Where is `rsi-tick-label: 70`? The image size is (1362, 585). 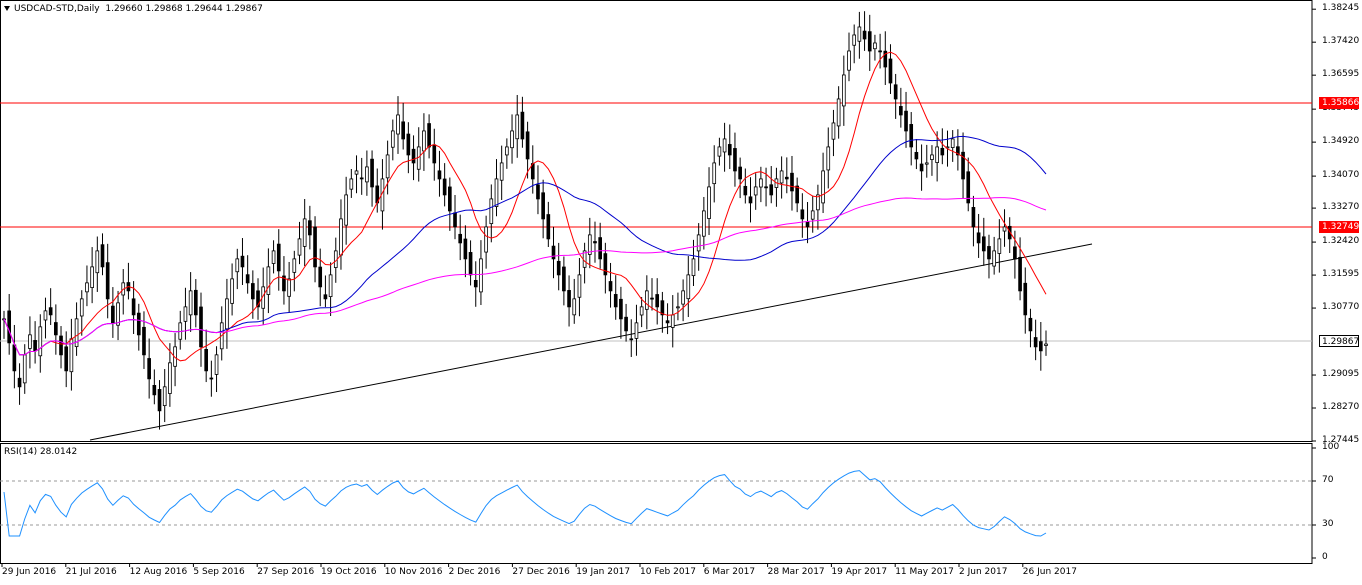 rsi-tick-label: 70 is located at coordinates (1328, 480).